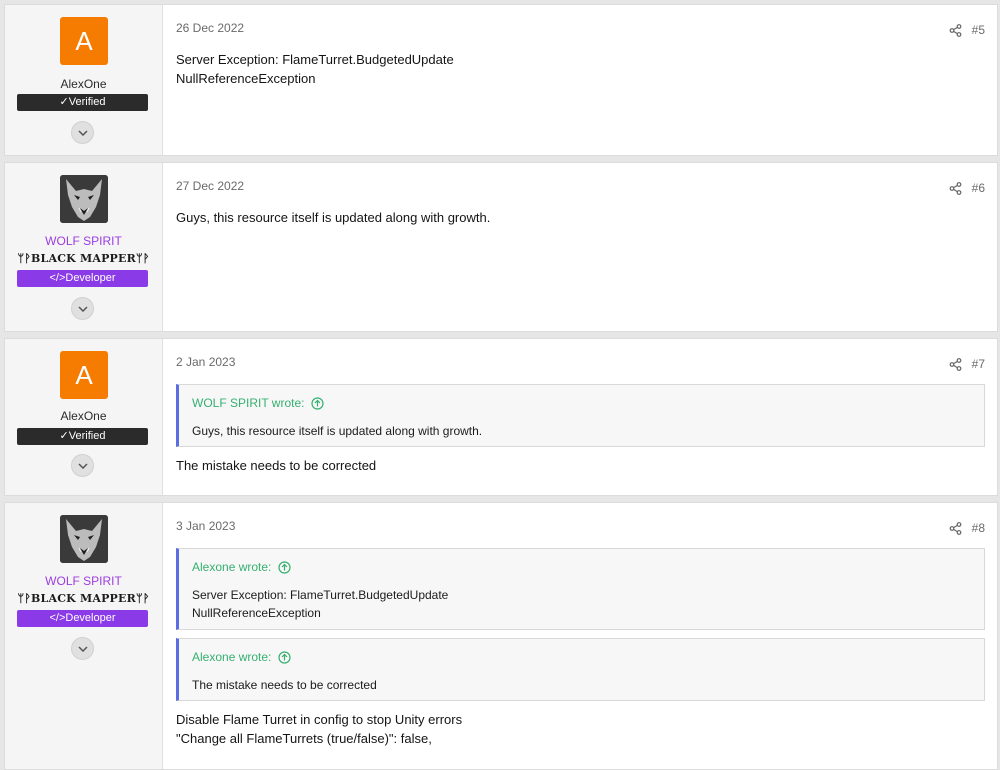  I want to click on post-number: #6, so click(978, 188).